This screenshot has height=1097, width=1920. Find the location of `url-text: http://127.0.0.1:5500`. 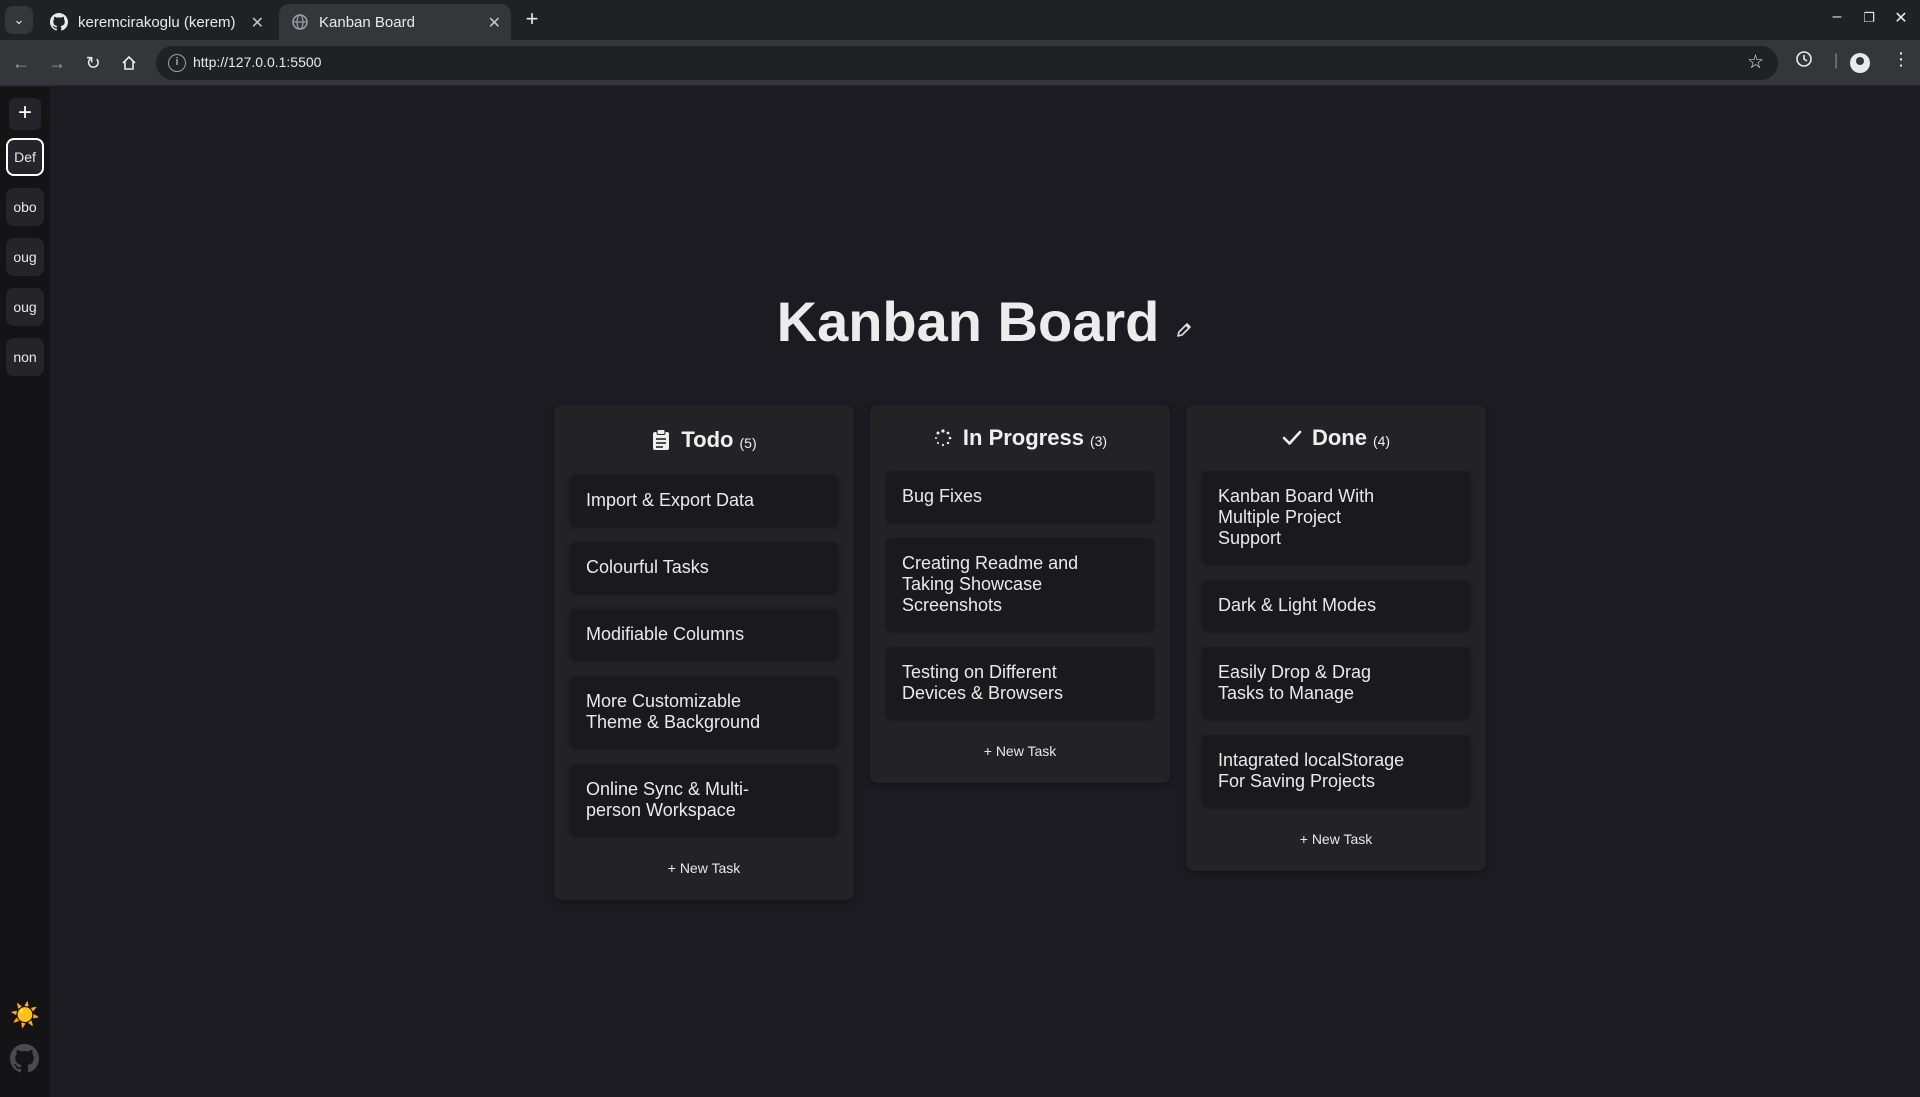

url-text: http://127.0.0.1:5500 is located at coordinates (257, 62).